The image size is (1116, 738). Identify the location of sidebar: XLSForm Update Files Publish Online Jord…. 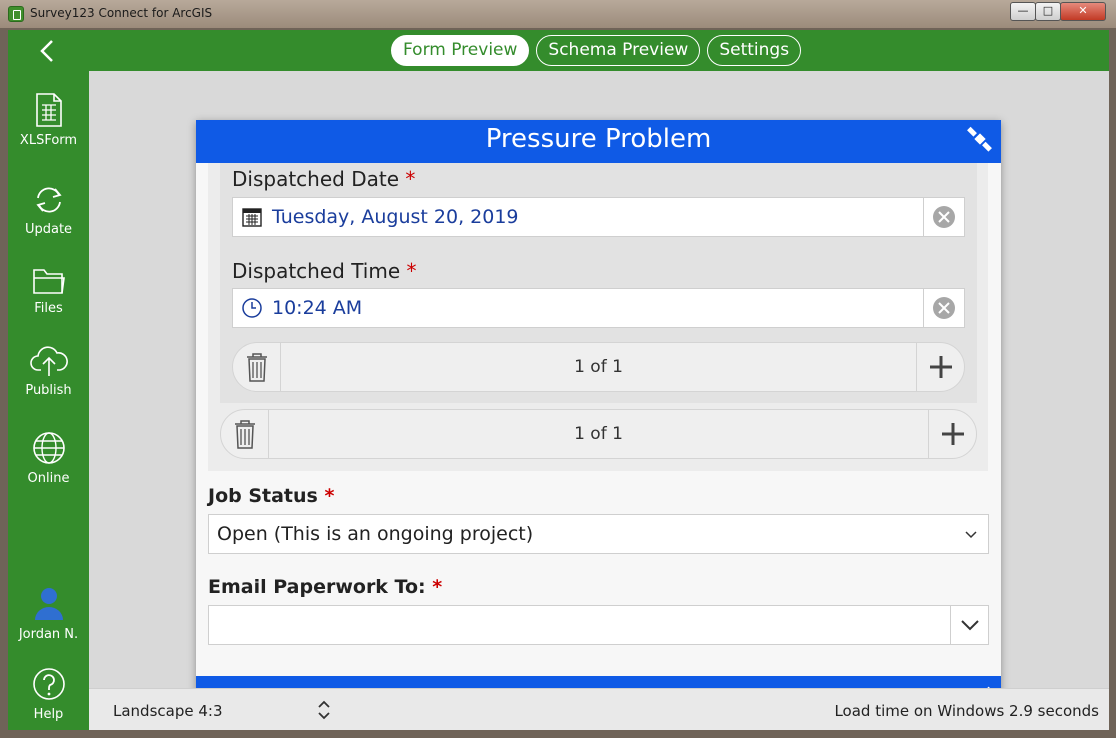
(48, 400).